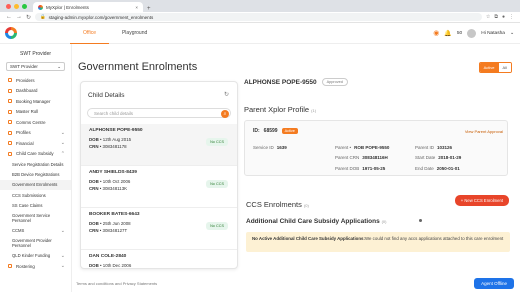 The height and width of the screenshot is (292, 520). What do you see at coordinates (35, 80) in the screenshot?
I see `sidebar-item-providers: Providers` at bounding box center [35, 80].